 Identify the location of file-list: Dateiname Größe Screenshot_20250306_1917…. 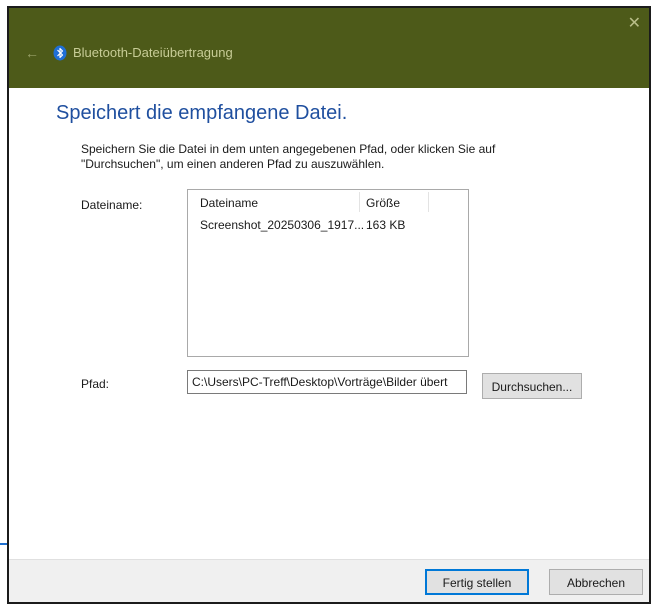
(328, 273).